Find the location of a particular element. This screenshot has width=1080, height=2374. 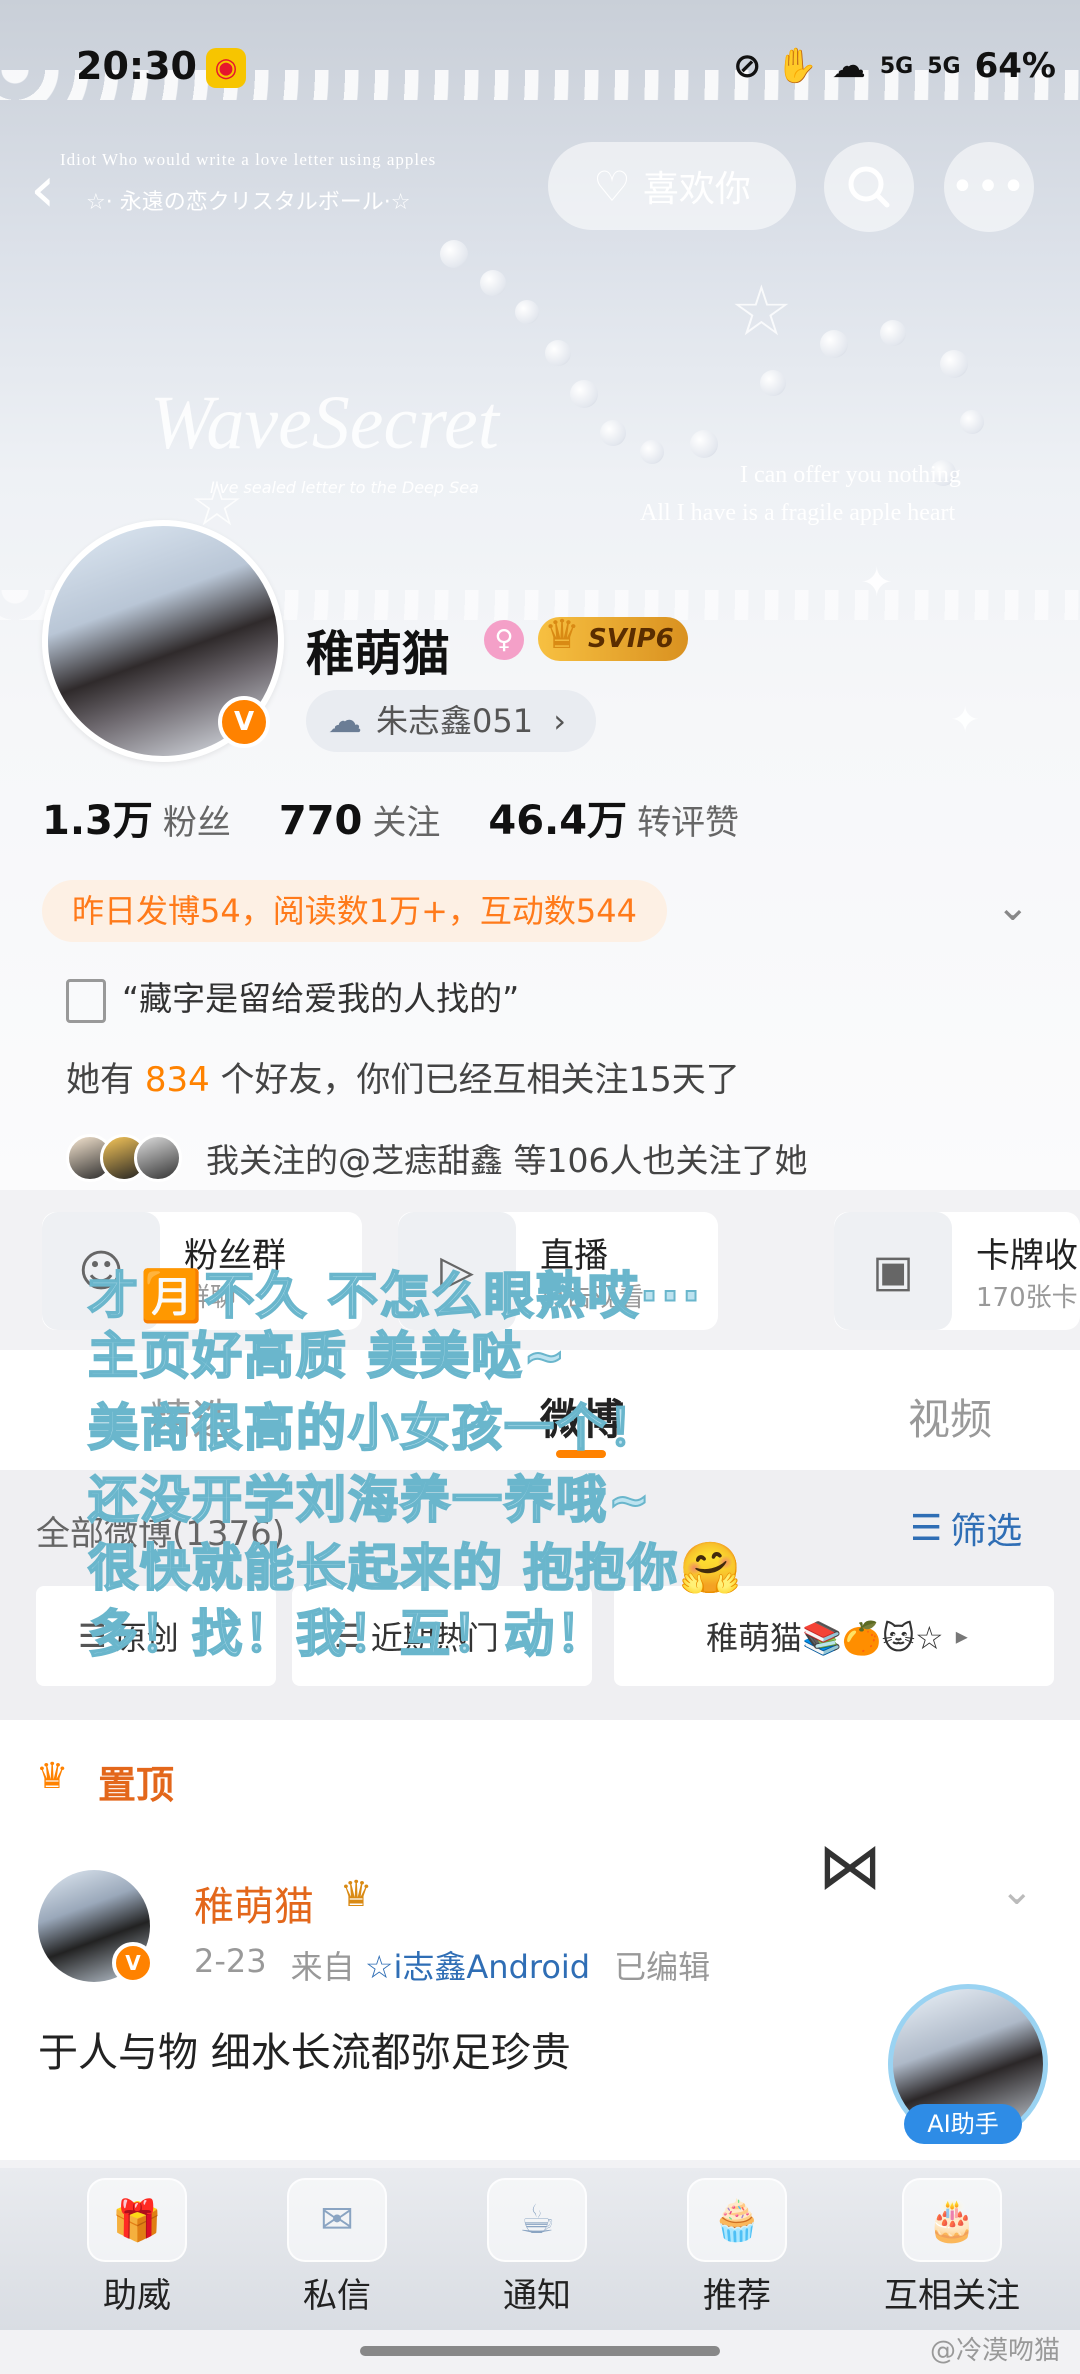

nav-label: 助威 is located at coordinates (137, 2296).